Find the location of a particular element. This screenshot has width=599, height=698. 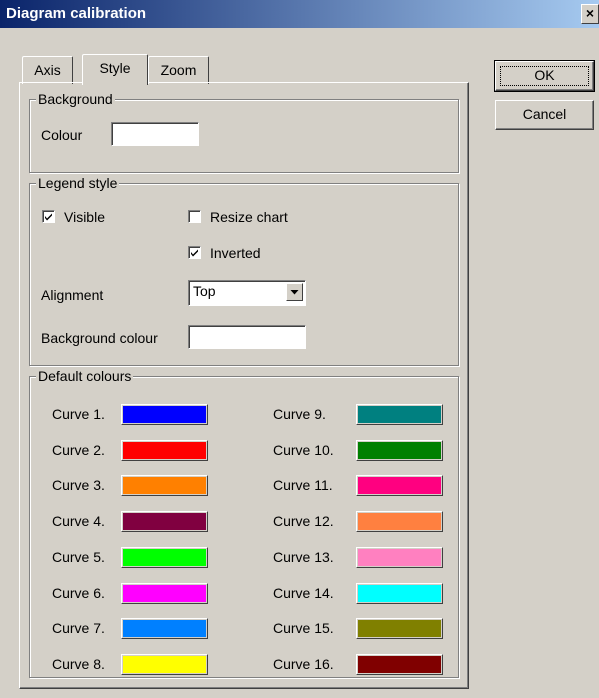

cancel-label: Cancel is located at coordinates (544, 114).